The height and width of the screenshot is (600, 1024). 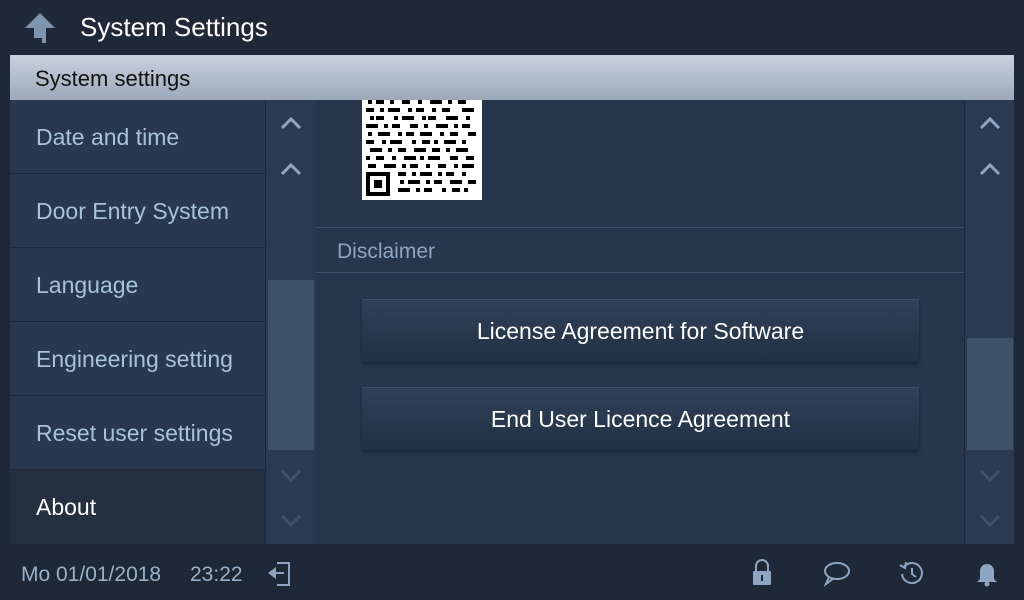 I want to click on qr-code-icon, so click(x=422, y=150).